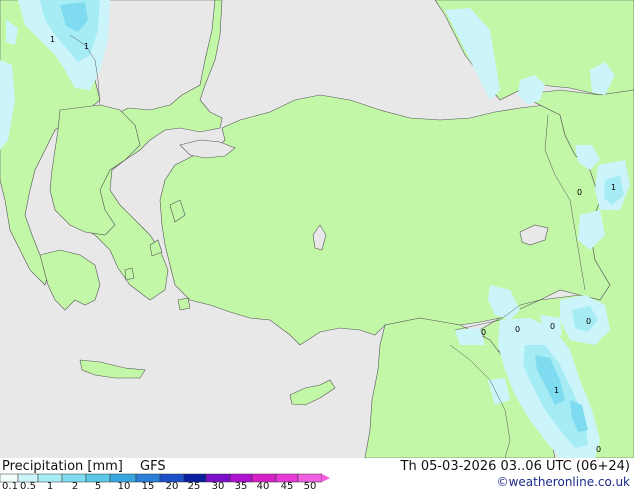 The width and height of the screenshot is (634, 492). Describe the element at coordinates (241, 486) in the screenshot. I see `legend-tick-label: 35` at that location.